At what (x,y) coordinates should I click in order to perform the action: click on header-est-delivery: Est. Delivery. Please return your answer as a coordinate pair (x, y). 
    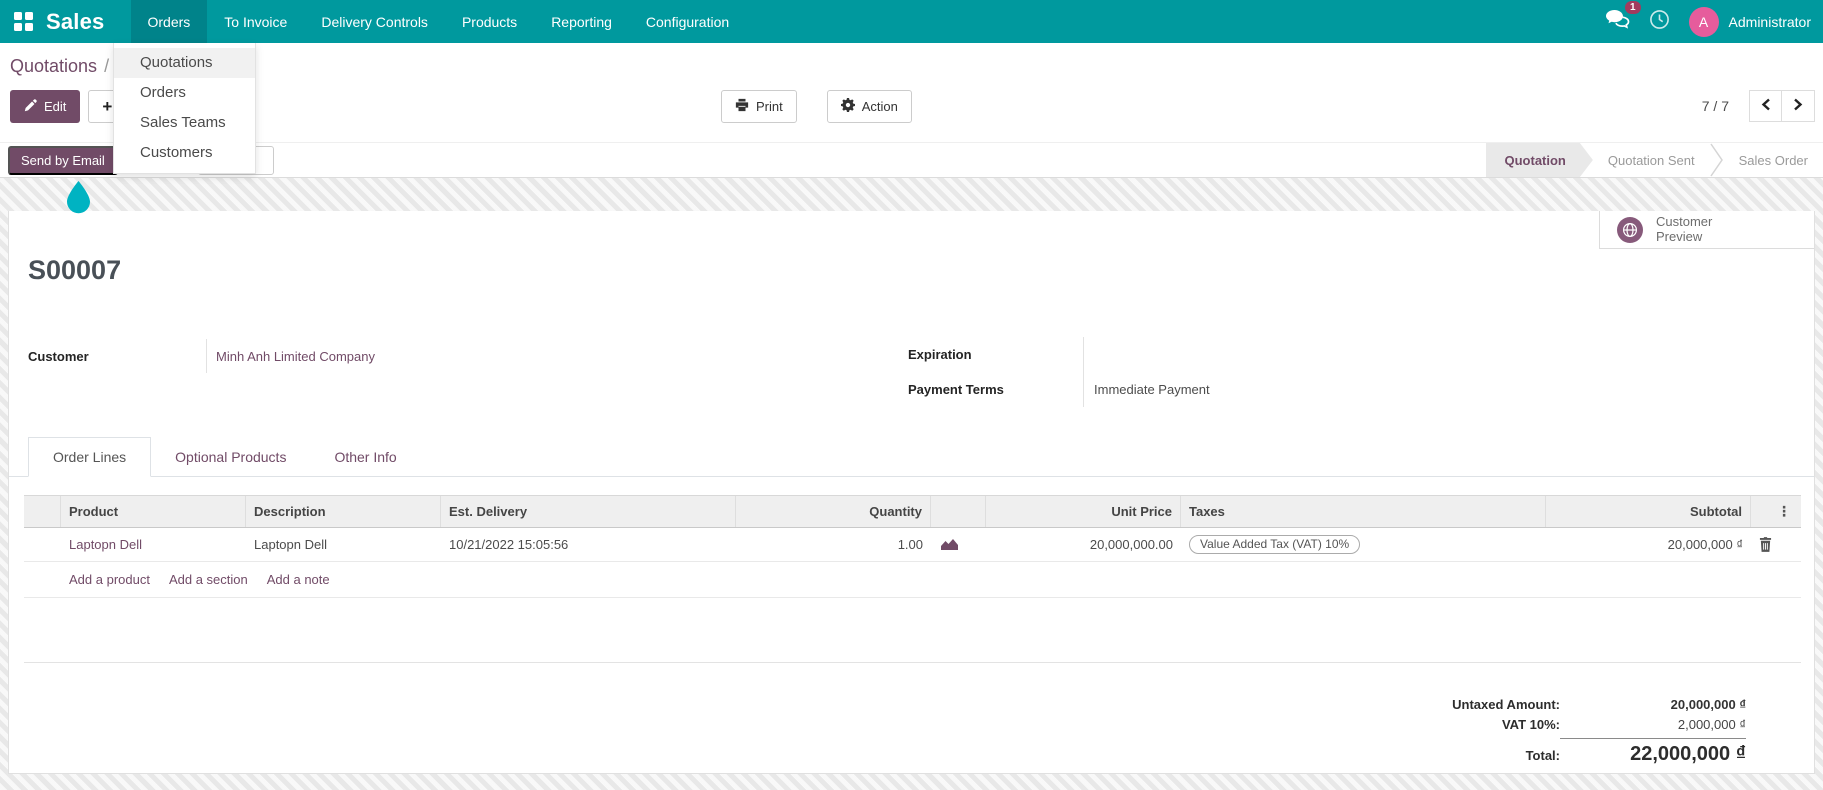
    Looking at the image, I should click on (588, 511).